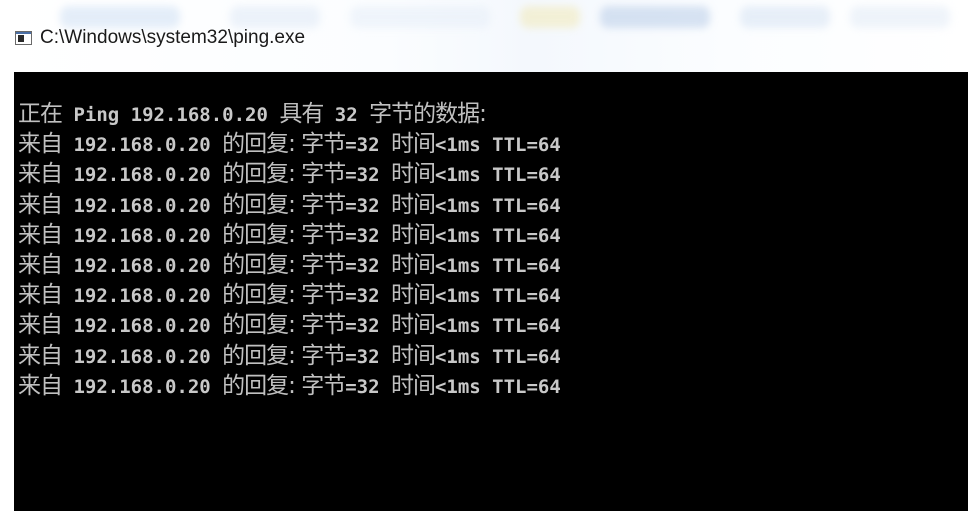 The width and height of the screenshot is (968, 511). What do you see at coordinates (40, 114) in the screenshot?
I see `header-word: 正在` at bounding box center [40, 114].